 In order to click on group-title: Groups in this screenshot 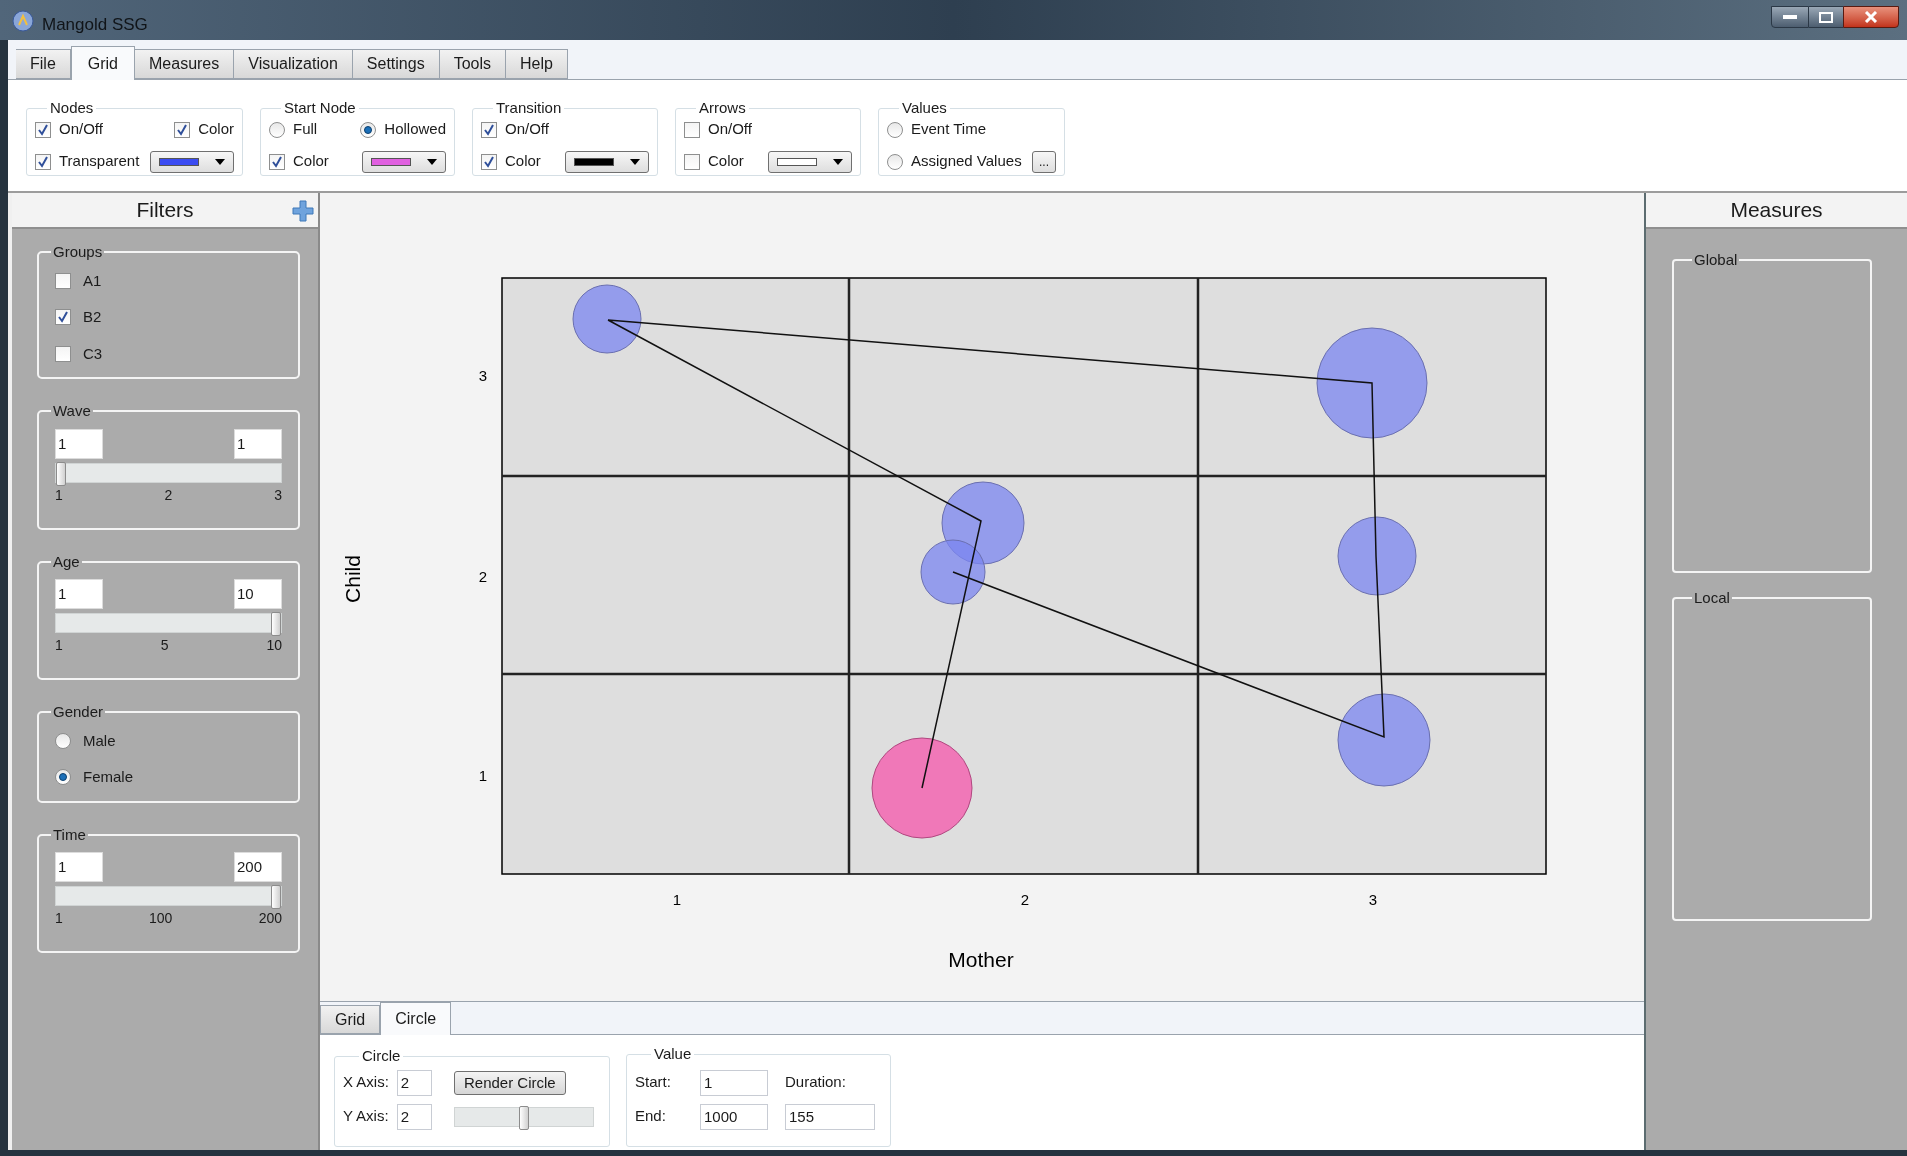, I will do `click(78, 252)`.